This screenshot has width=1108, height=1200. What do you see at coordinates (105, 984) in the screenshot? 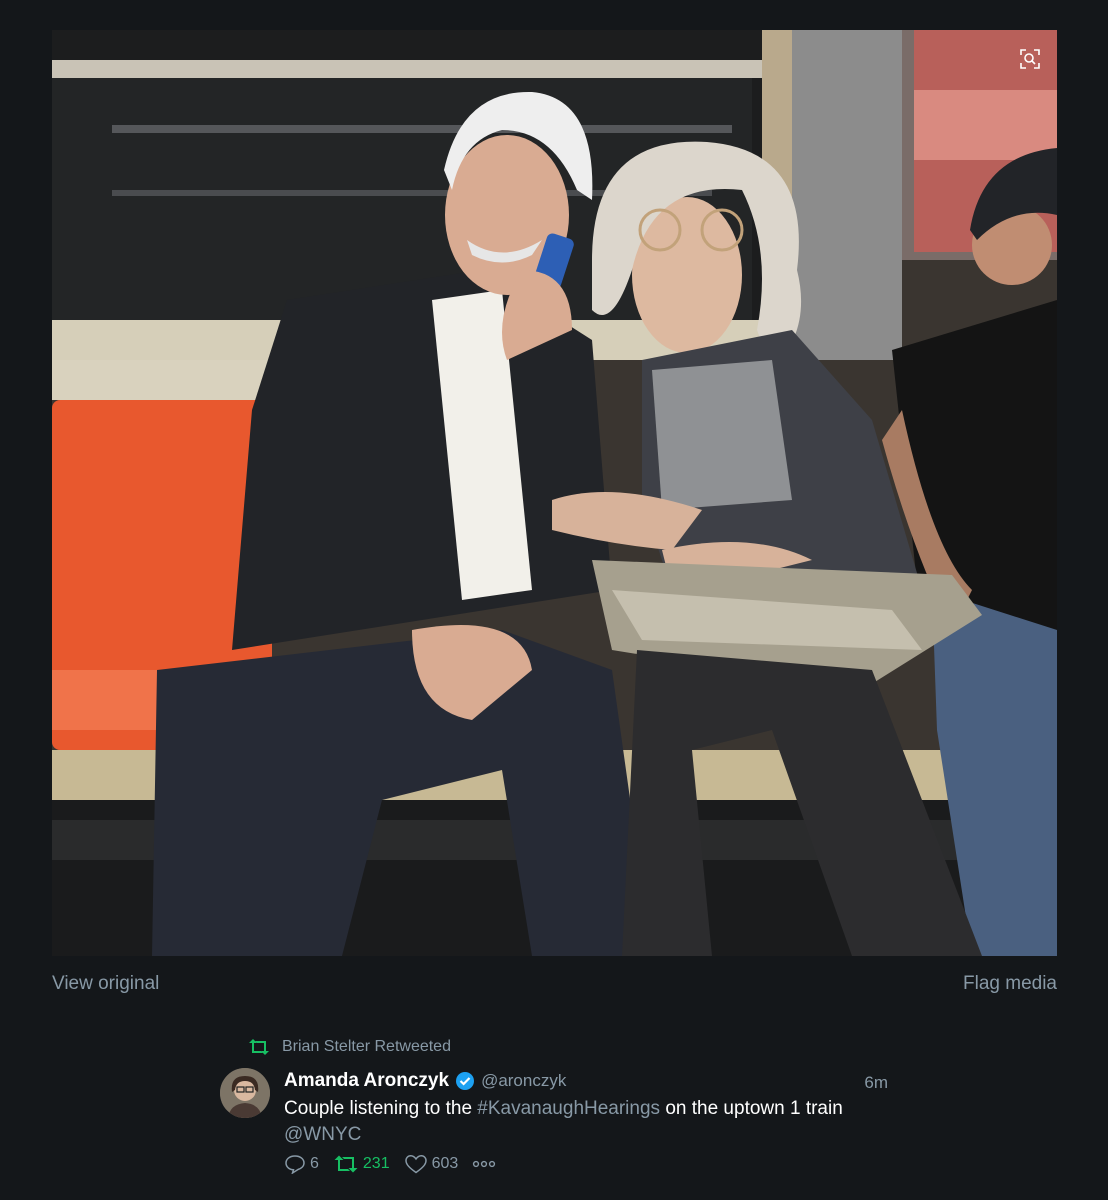
I see `view-original-link: View original` at bounding box center [105, 984].